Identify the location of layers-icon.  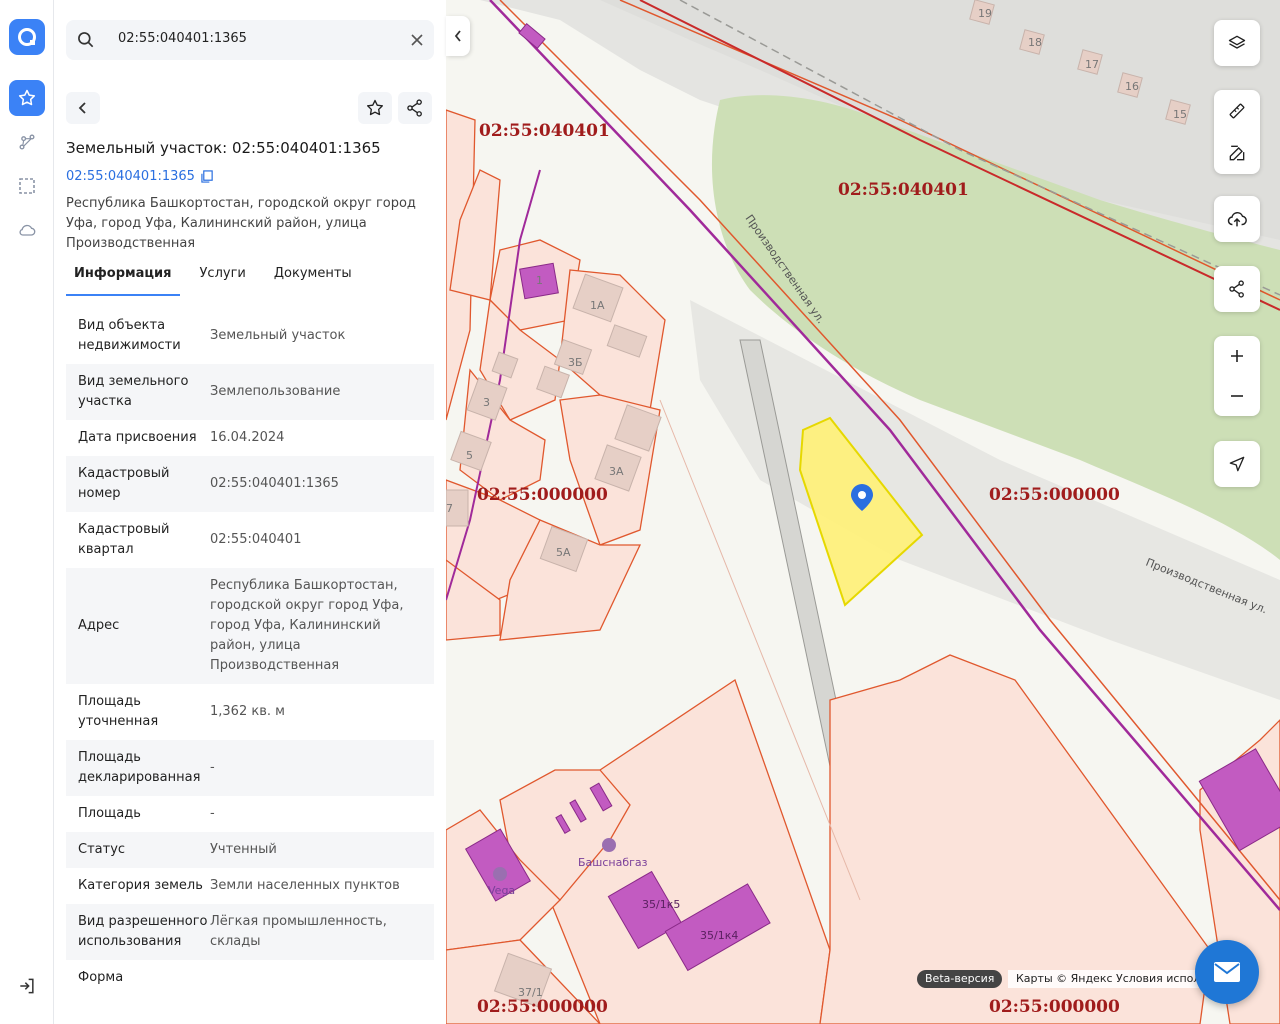
(1237, 42).